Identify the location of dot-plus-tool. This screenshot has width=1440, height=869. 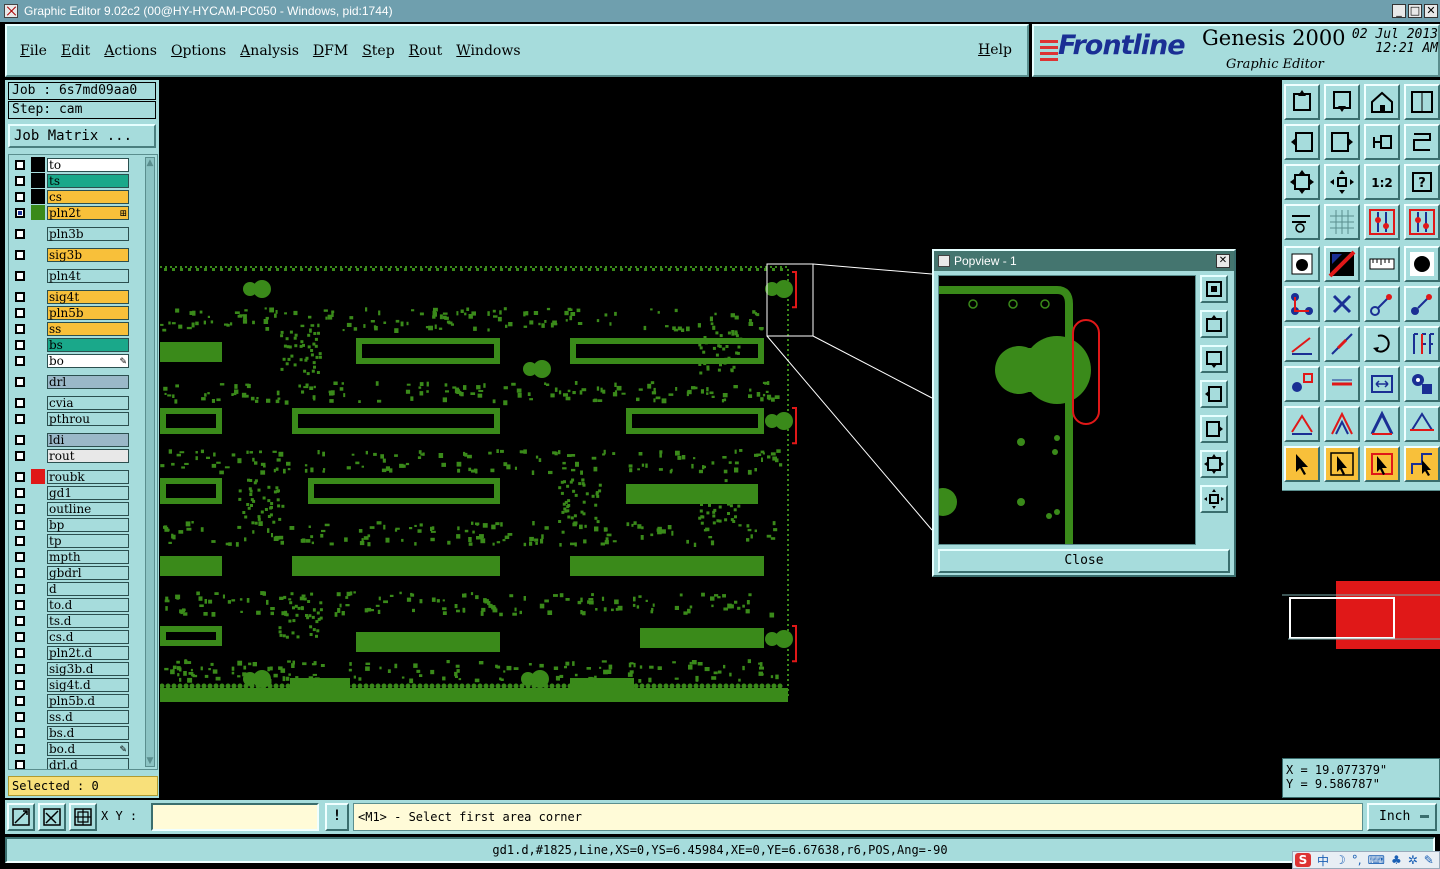
(1302, 384).